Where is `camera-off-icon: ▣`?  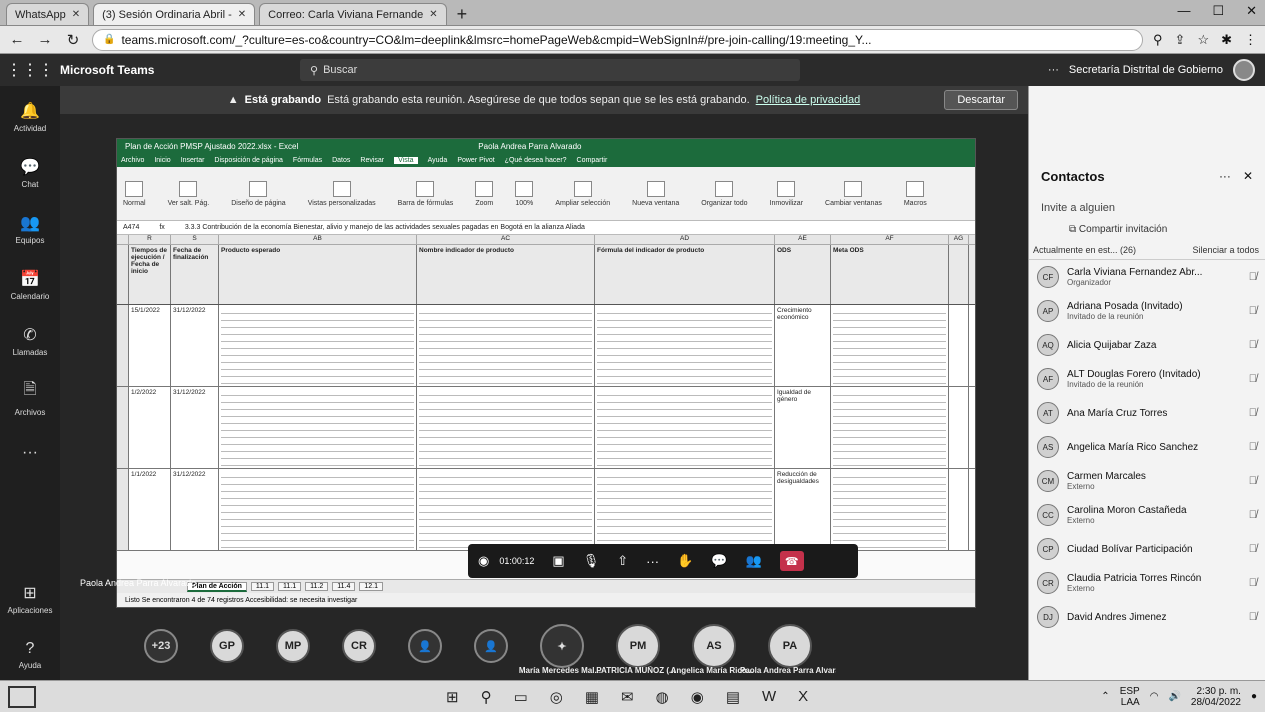
camera-off-icon: ▣ is located at coordinates (558, 561).